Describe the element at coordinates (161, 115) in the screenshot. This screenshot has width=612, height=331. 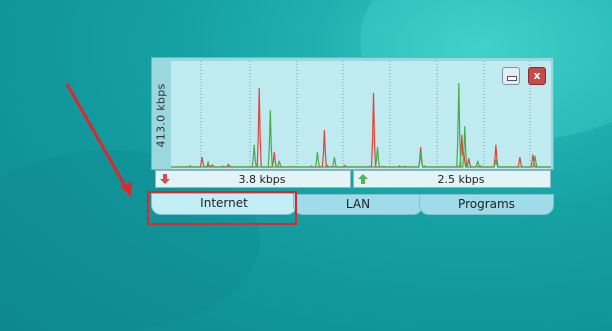
I see `y-axis-label: 413.0 kbps` at that location.